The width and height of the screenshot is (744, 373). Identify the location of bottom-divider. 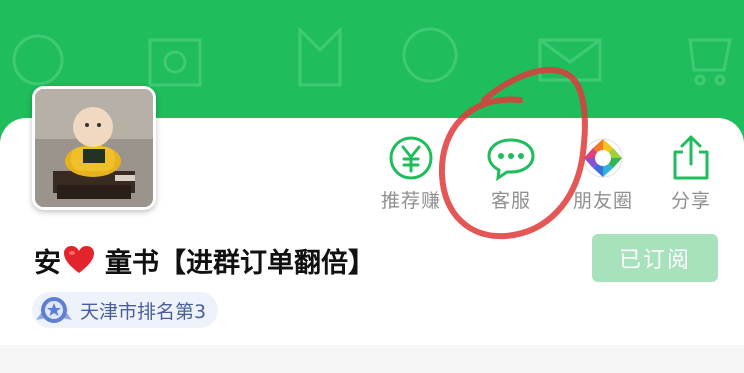
(372, 359).